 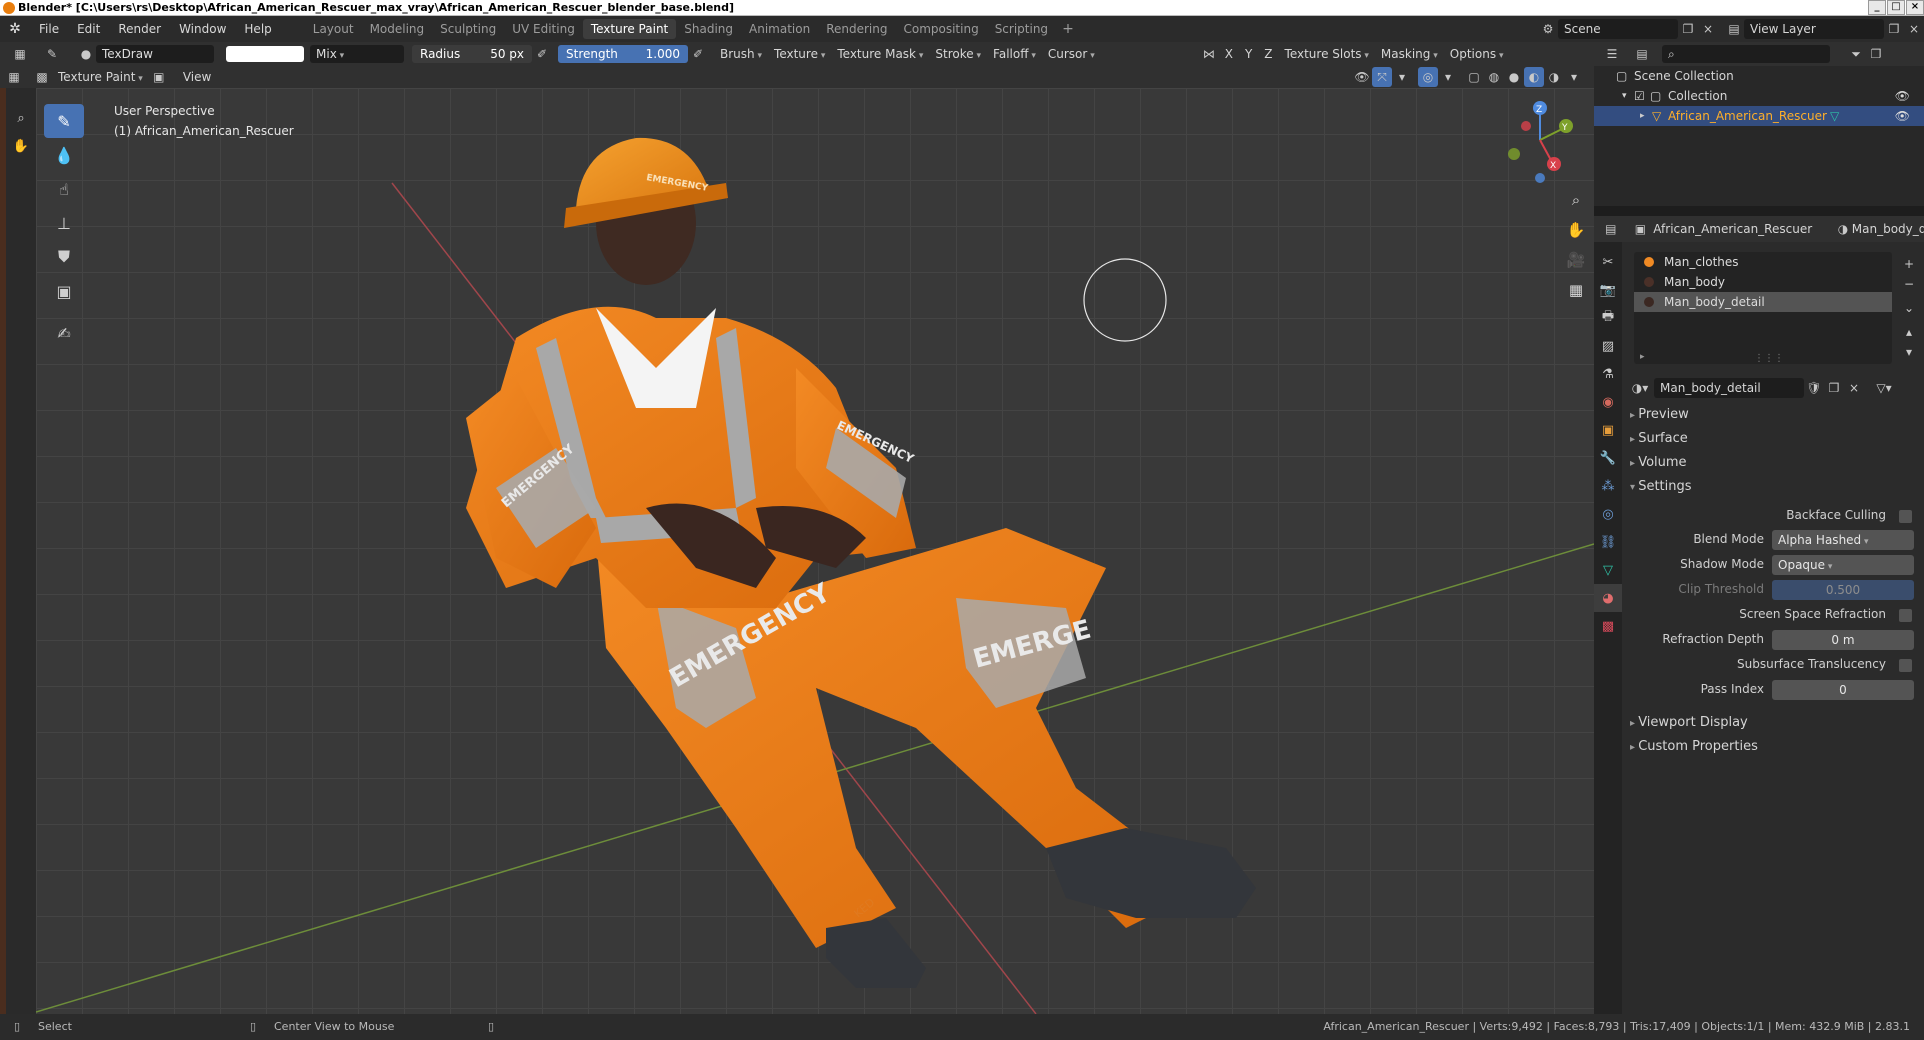 What do you see at coordinates (543, 29) in the screenshot?
I see `tab-uv-editing: UV Editing` at bounding box center [543, 29].